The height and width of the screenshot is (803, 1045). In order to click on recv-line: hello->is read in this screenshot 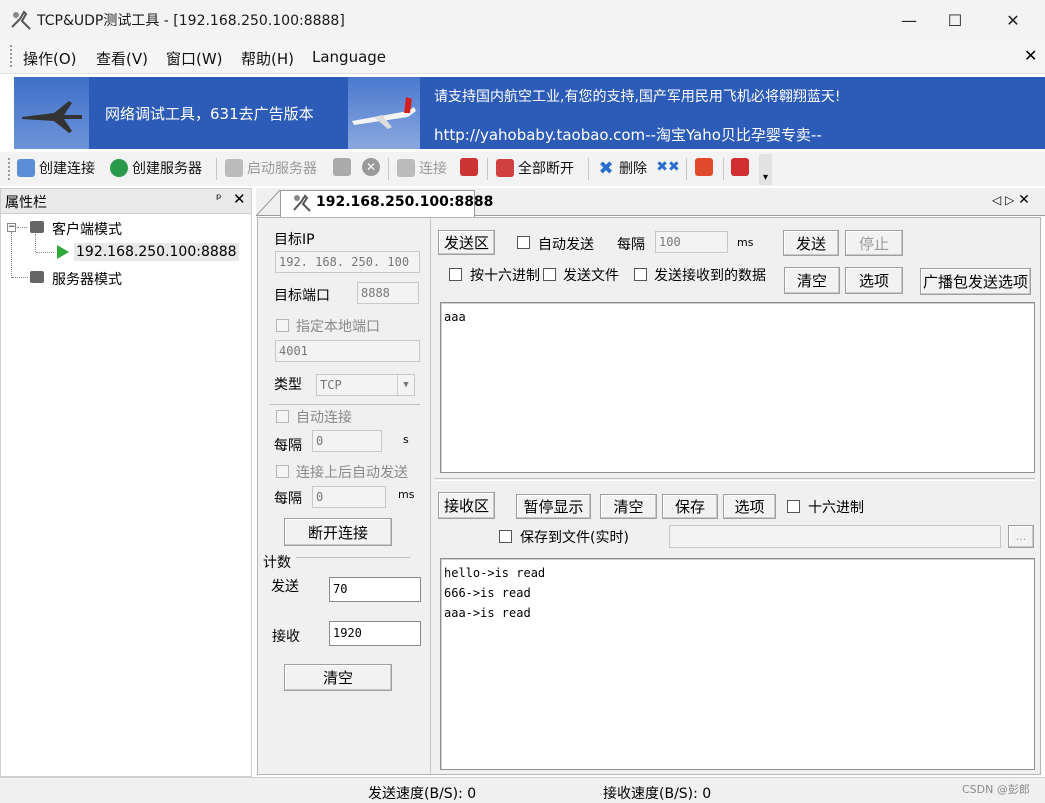, I will do `click(495, 573)`.